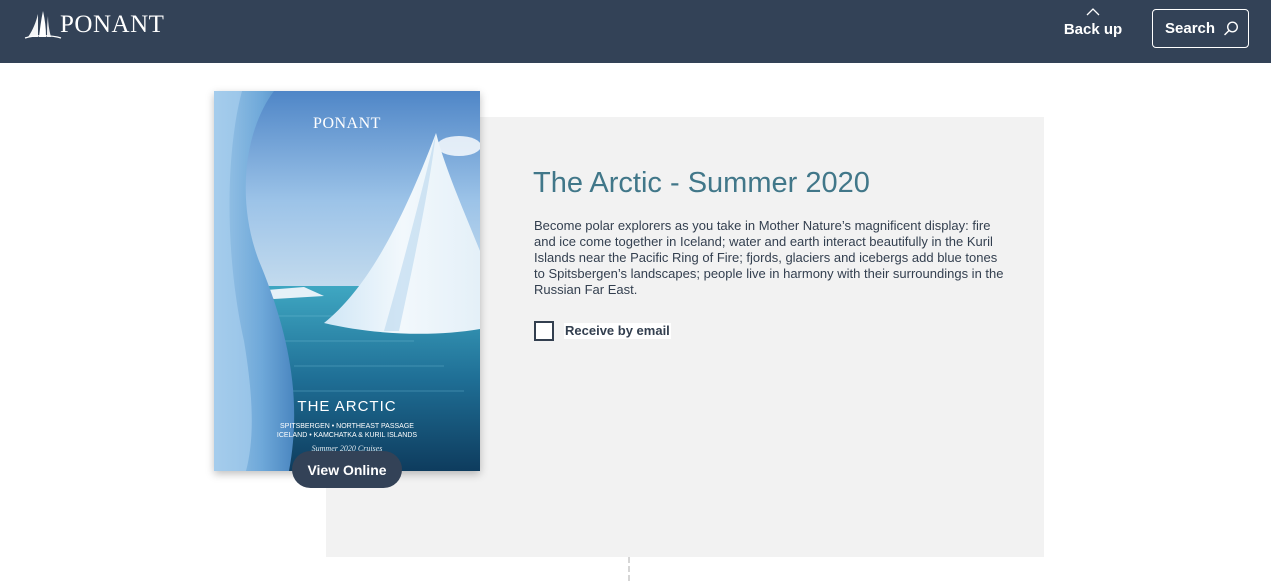 The height and width of the screenshot is (581, 1271). What do you see at coordinates (617, 331) in the screenshot?
I see `receive-by-email-label: Receive by email` at bounding box center [617, 331].